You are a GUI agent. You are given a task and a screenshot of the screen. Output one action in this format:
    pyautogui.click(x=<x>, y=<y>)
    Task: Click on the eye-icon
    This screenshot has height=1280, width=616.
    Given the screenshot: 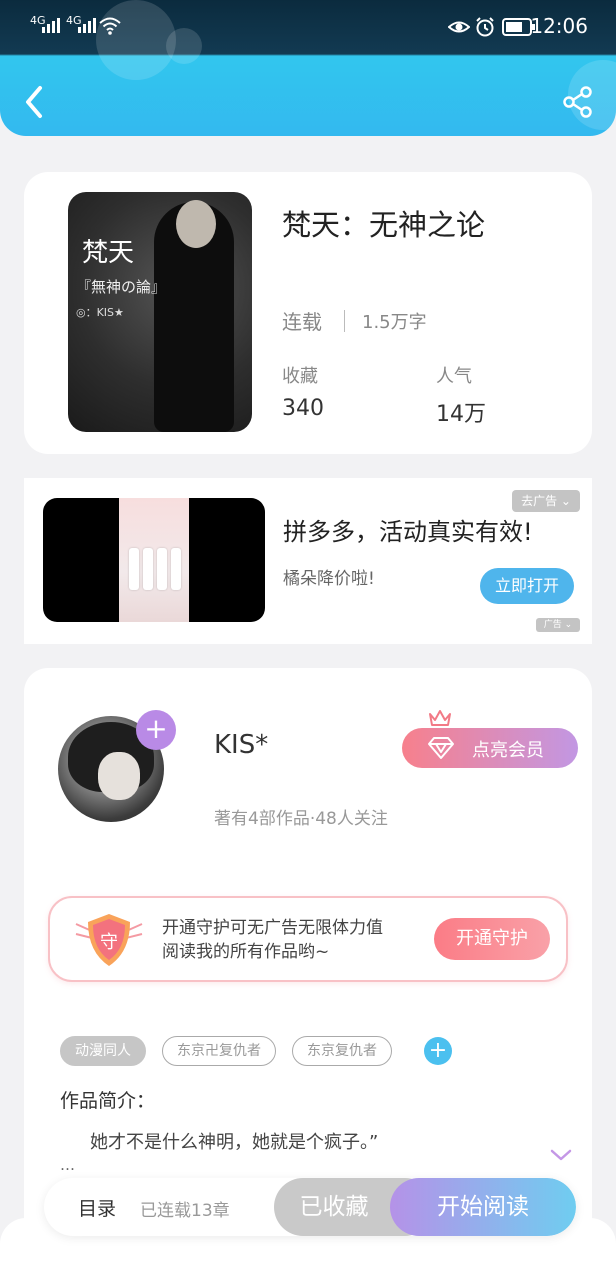 What is the action you would take?
    pyautogui.click(x=459, y=27)
    